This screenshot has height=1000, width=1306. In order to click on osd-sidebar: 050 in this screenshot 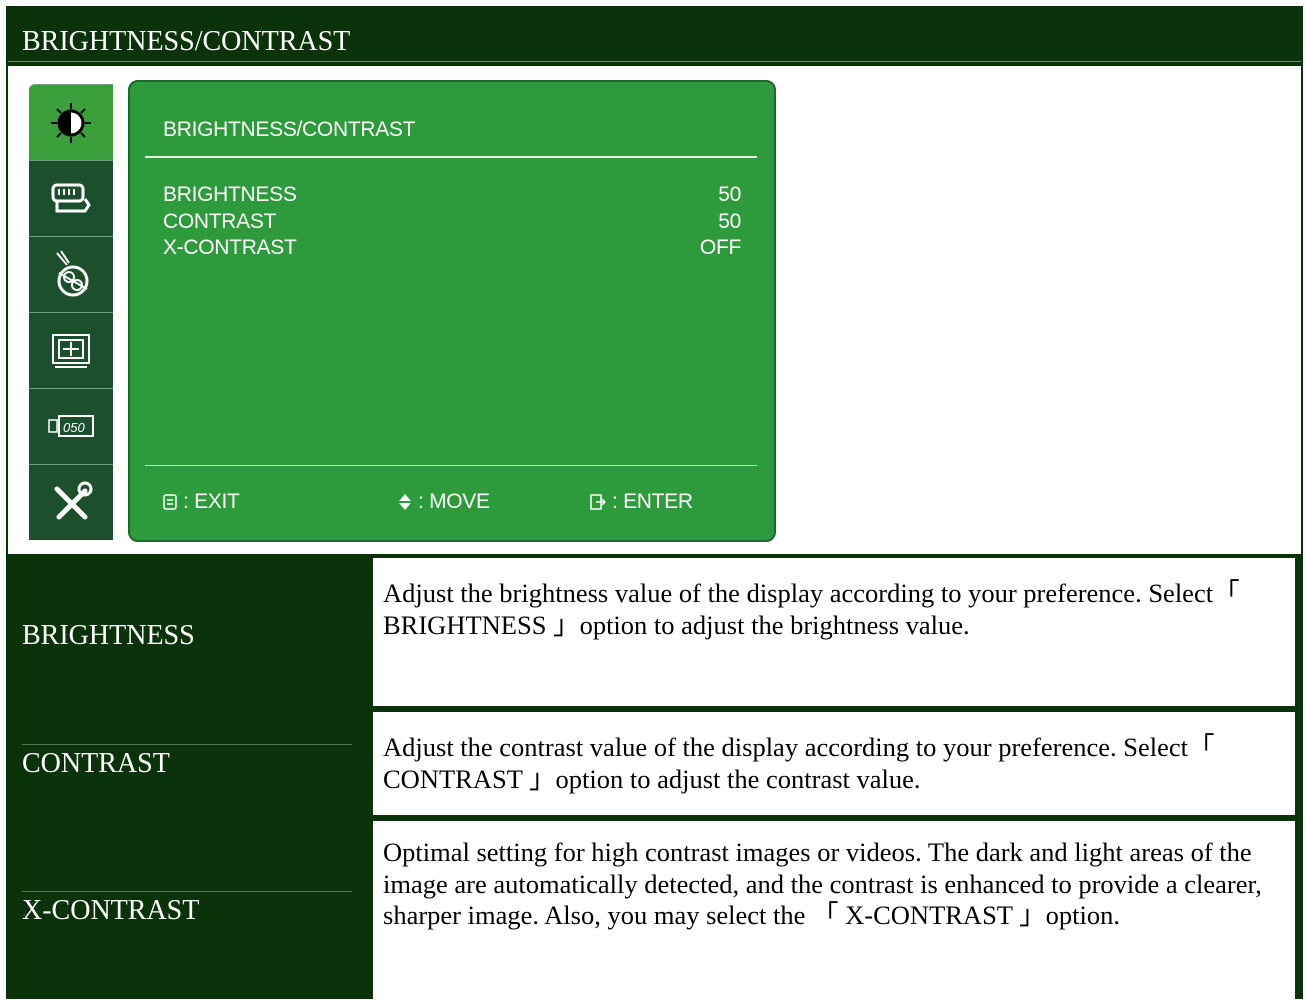, I will do `click(71, 312)`.